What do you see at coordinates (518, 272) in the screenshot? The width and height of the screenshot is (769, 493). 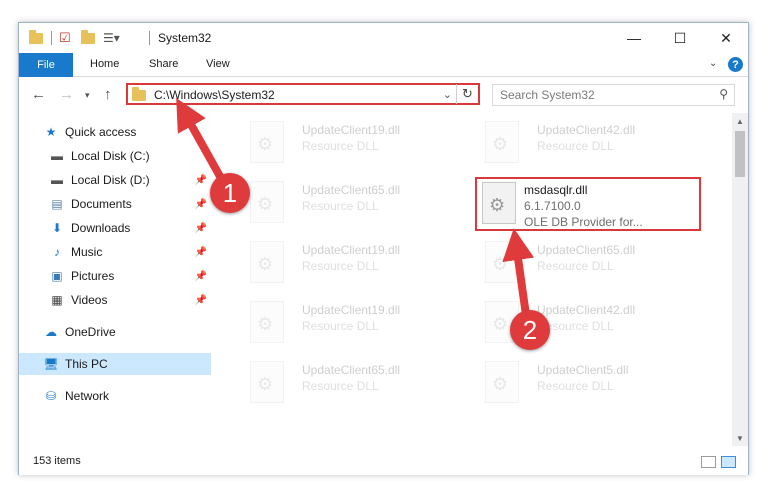 I see `arrow-to-file` at bounding box center [518, 272].